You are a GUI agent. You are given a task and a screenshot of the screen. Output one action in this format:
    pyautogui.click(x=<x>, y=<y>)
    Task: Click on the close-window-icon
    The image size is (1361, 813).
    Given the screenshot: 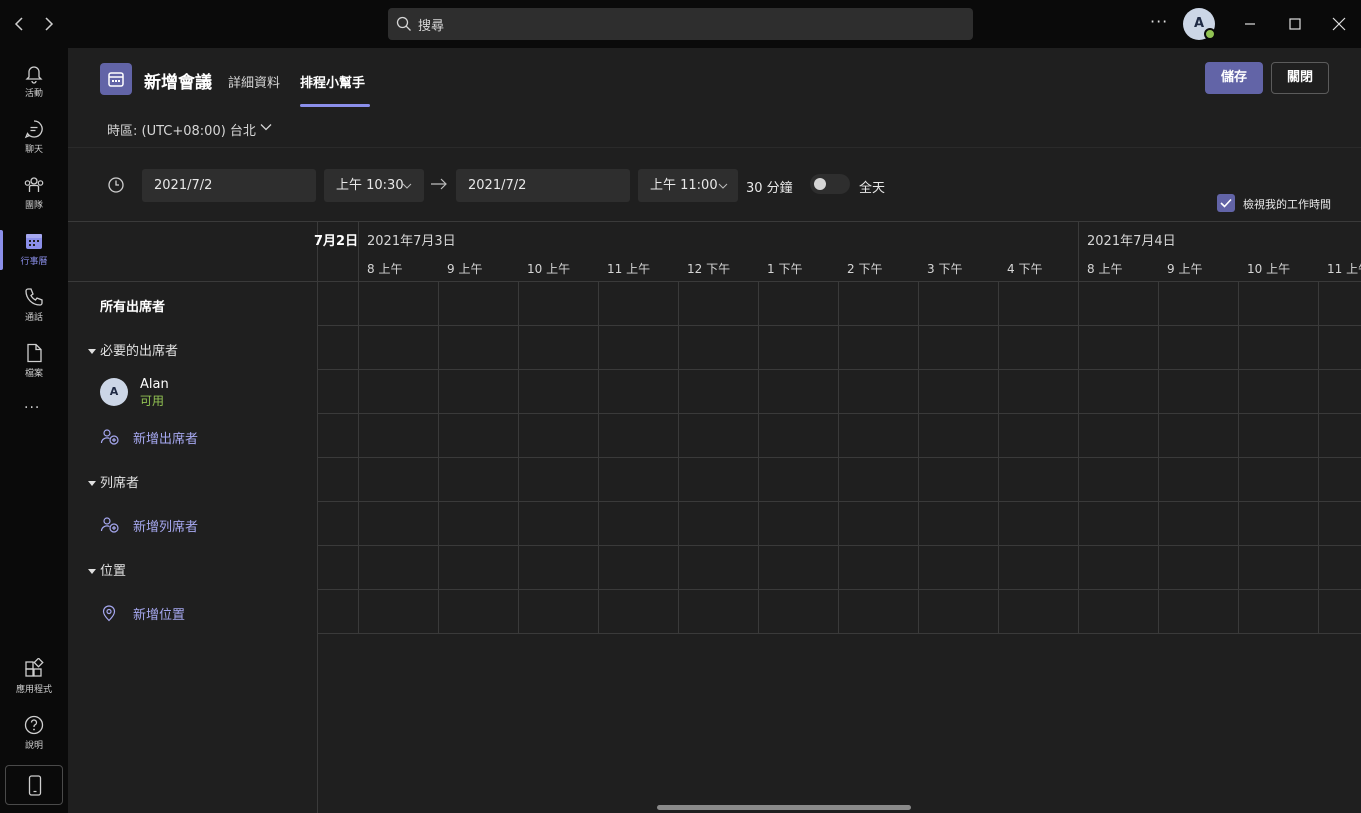 What is the action you would take?
    pyautogui.click(x=1339, y=24)
    